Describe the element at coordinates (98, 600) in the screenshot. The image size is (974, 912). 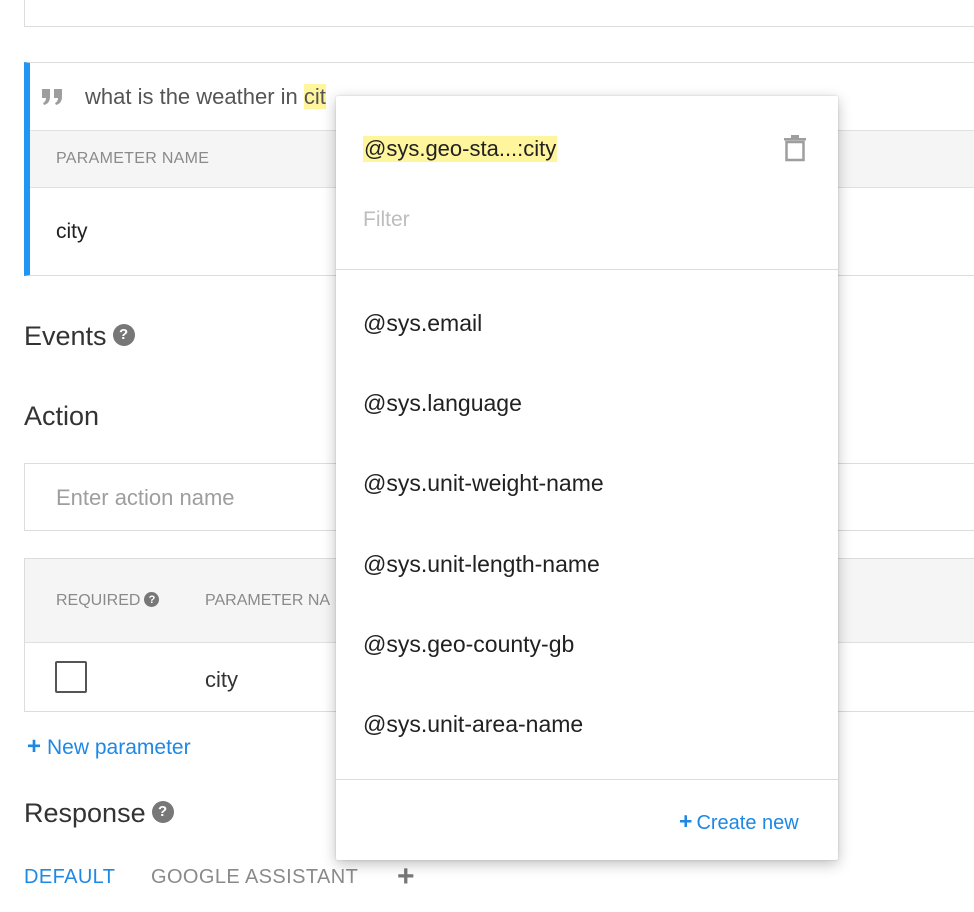
I see `required-label: REQUIRED` at that location.